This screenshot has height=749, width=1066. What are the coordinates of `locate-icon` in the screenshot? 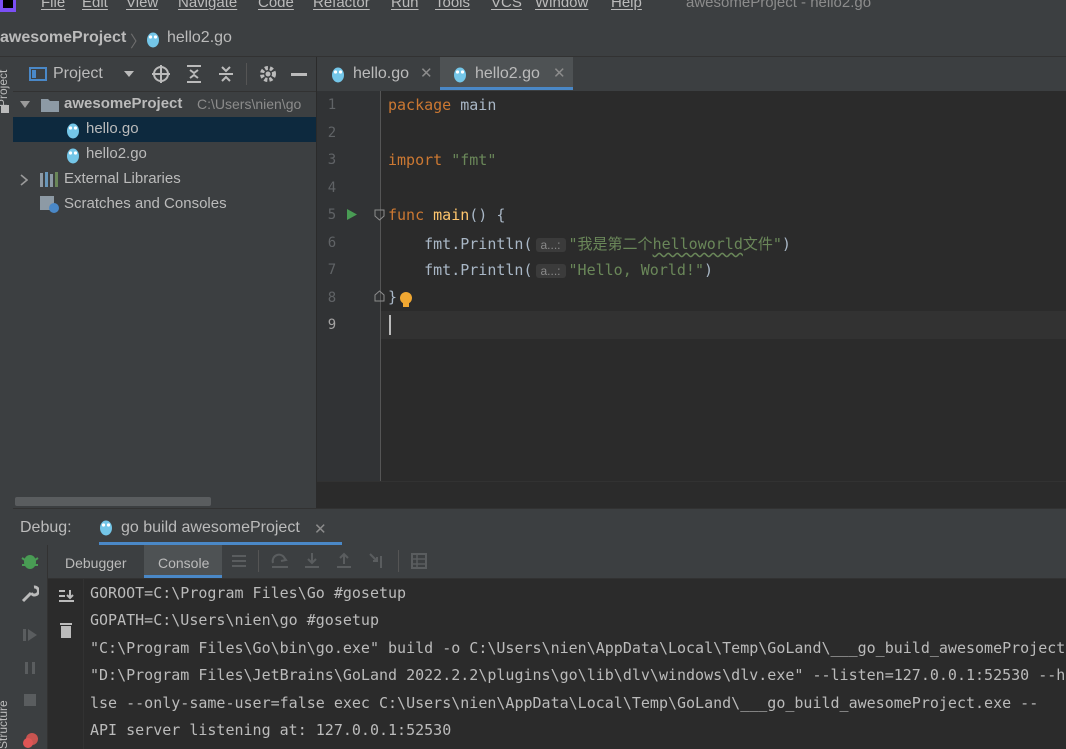 It's located at (161, 74).